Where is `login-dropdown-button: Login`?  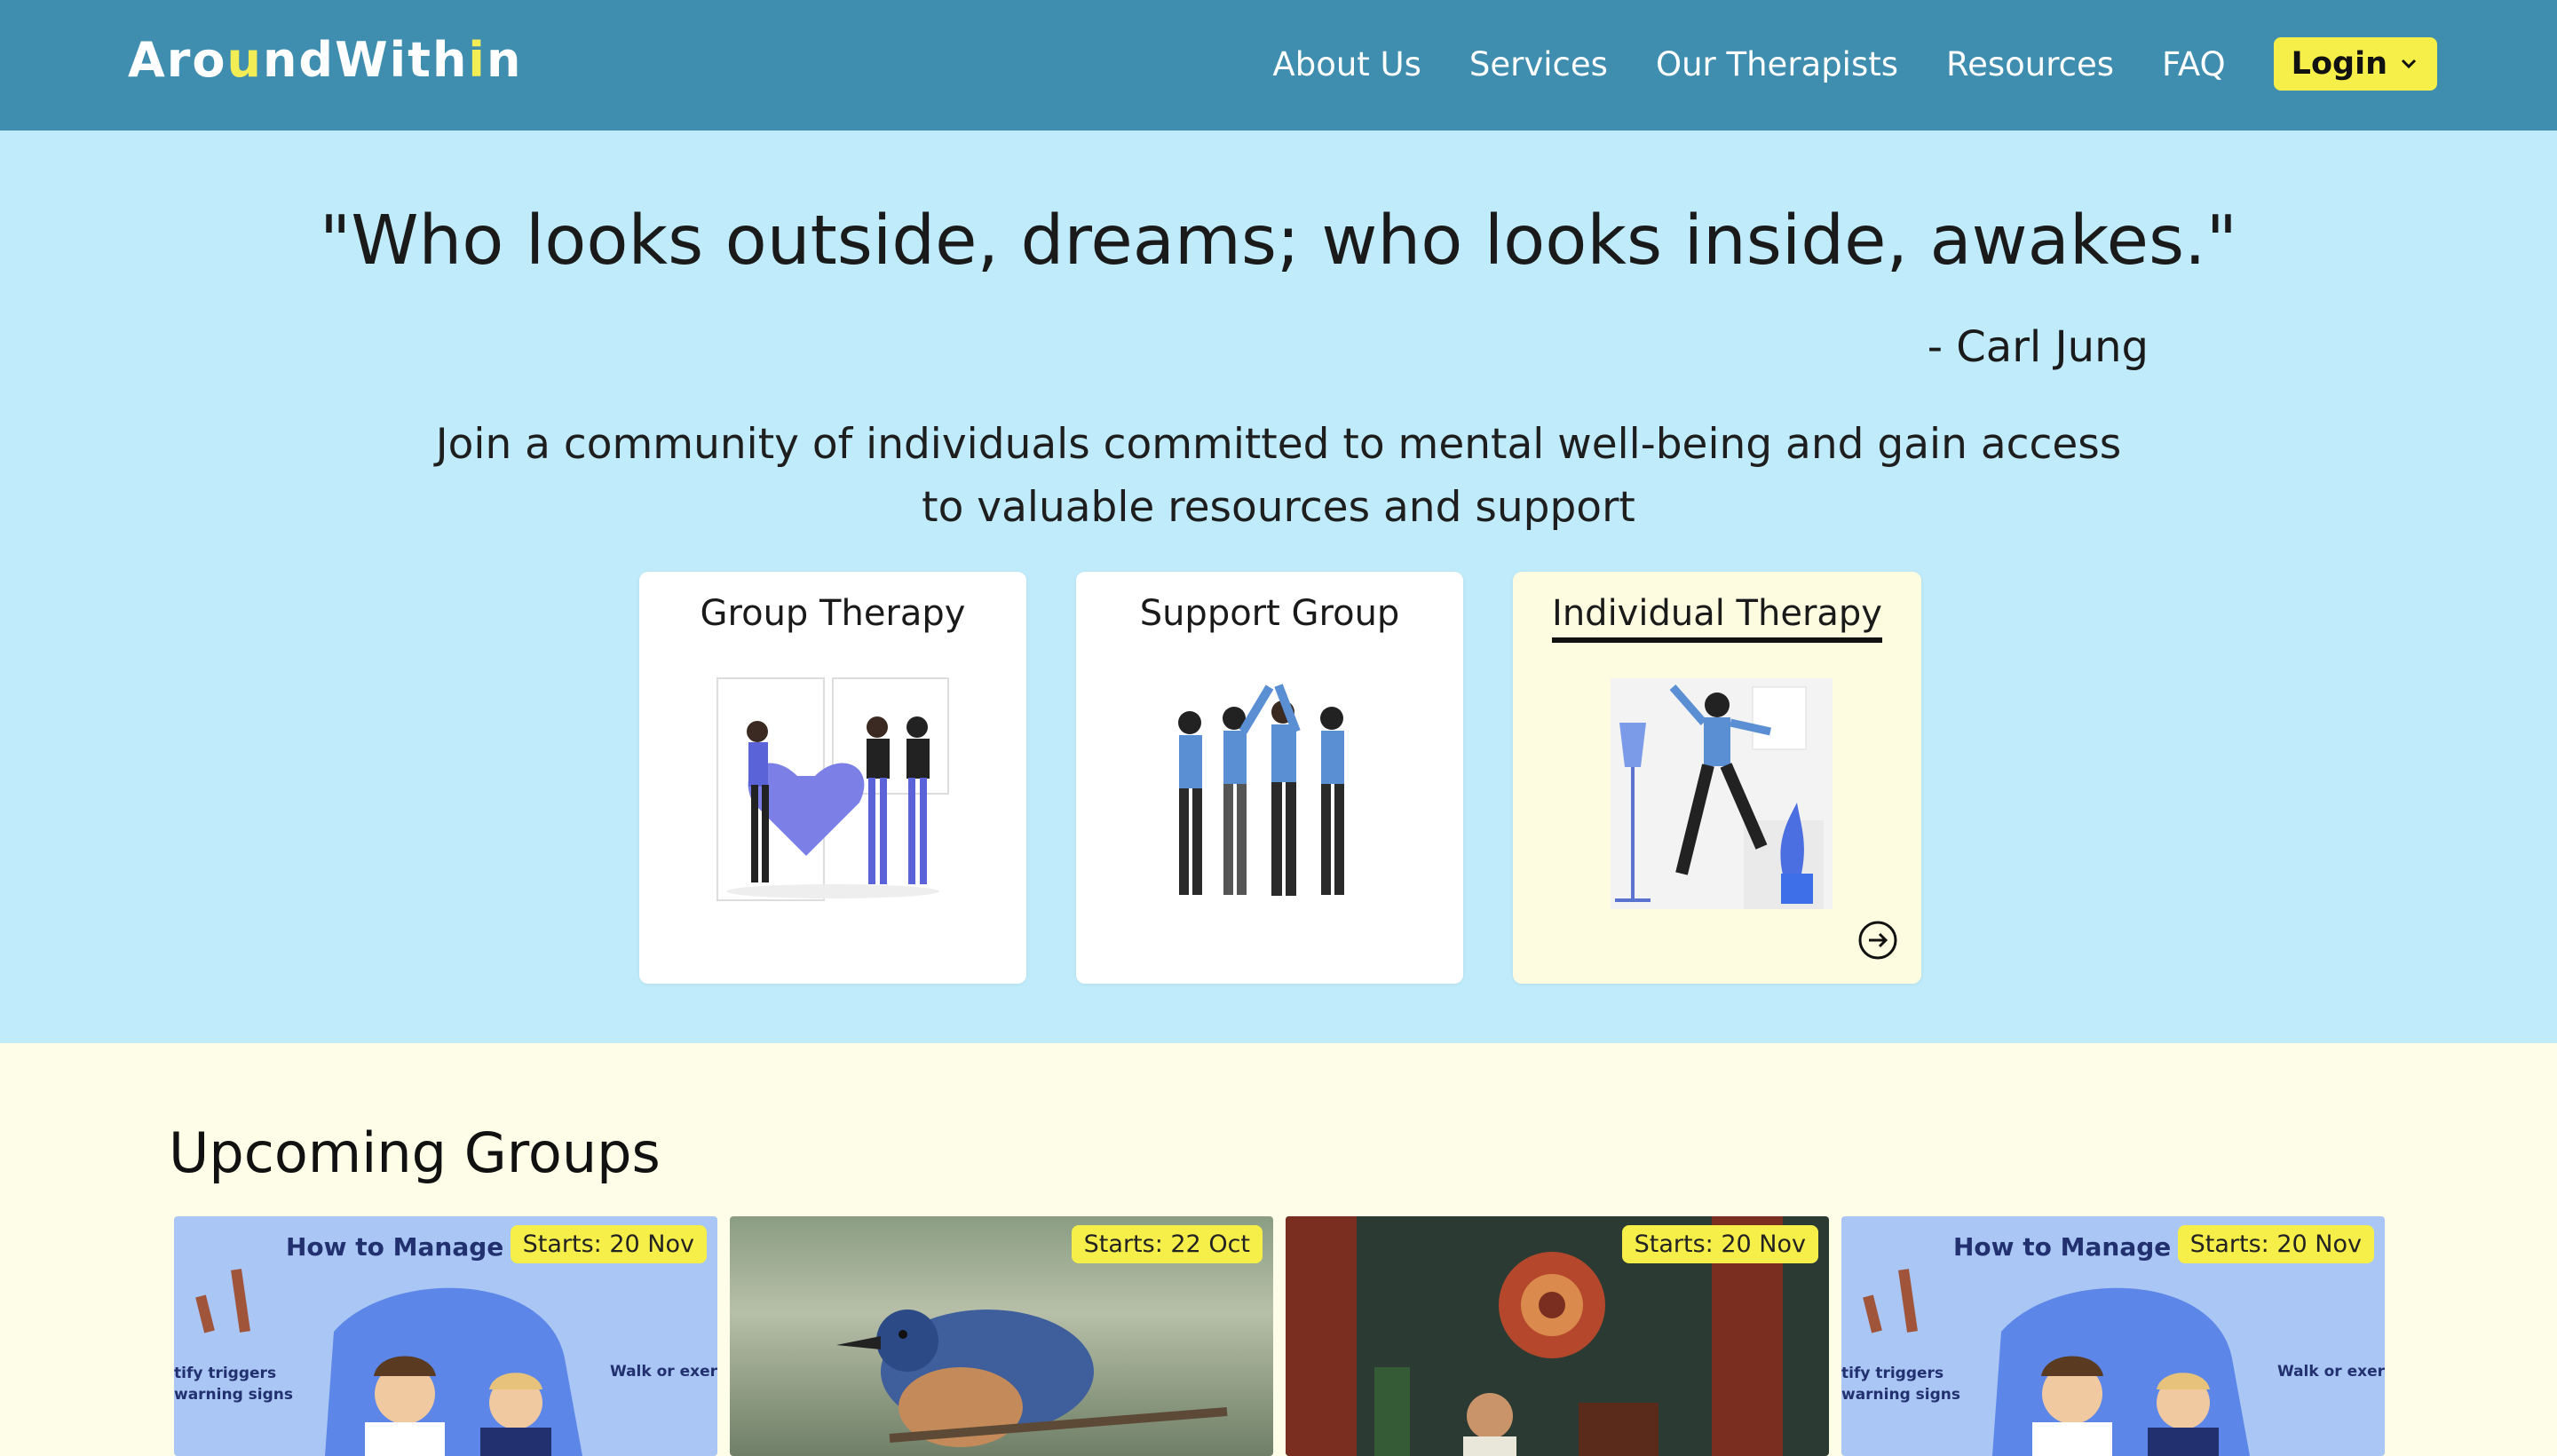 login-dropdown-button: Login is located at coordinates (2355, 64).